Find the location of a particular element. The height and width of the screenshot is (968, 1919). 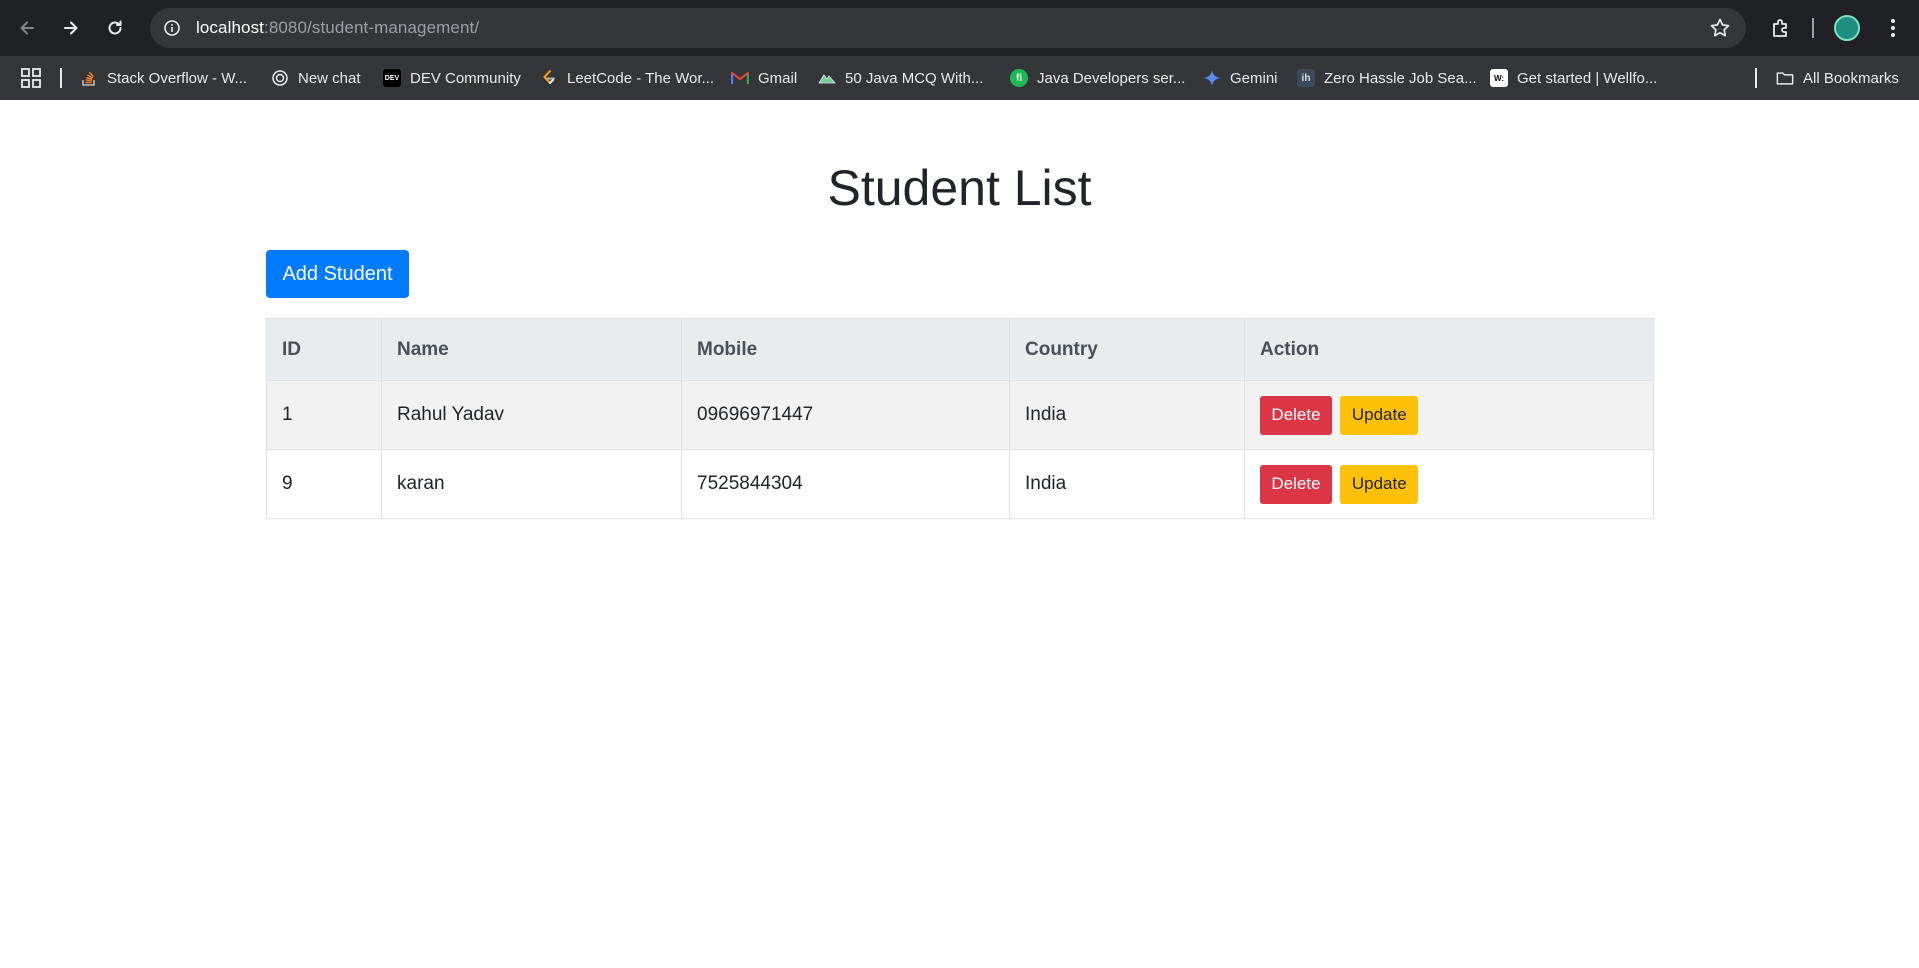

bookmark-dev-community: DEV DEV Community is located at coordinates (452, 78).